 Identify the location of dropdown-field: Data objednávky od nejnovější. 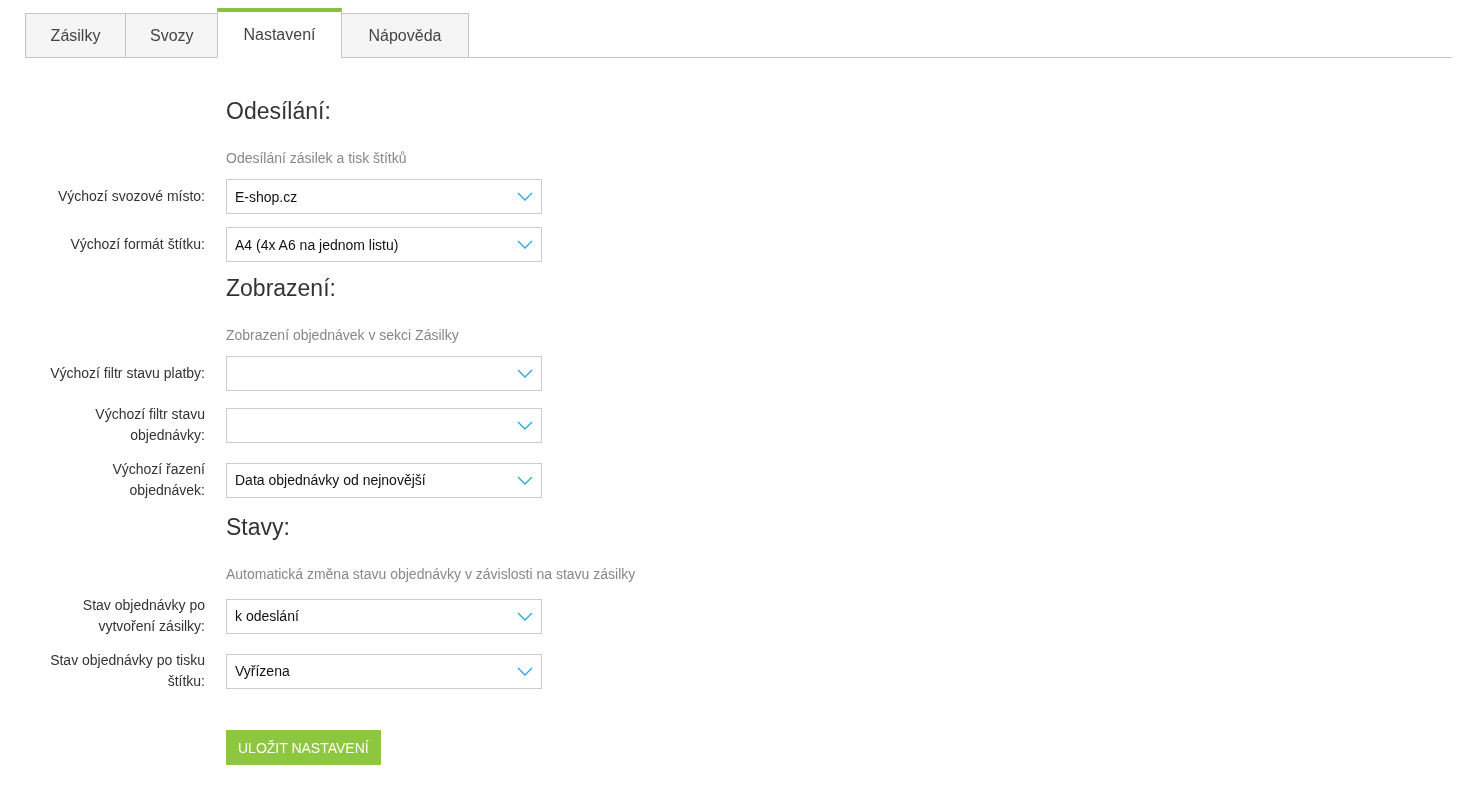
(384, 480).